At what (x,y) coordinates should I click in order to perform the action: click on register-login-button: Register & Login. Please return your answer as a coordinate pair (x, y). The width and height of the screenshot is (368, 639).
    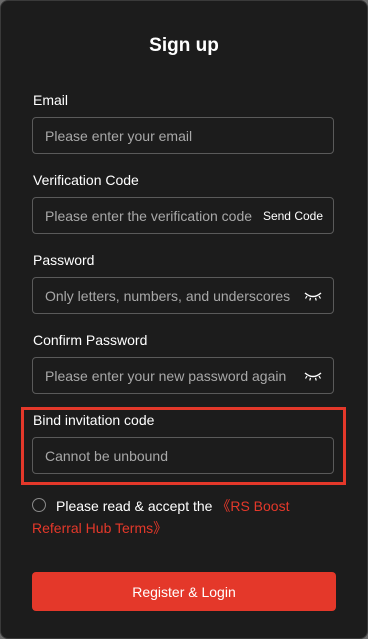
    Looking at the image, I should click on (184, 591).